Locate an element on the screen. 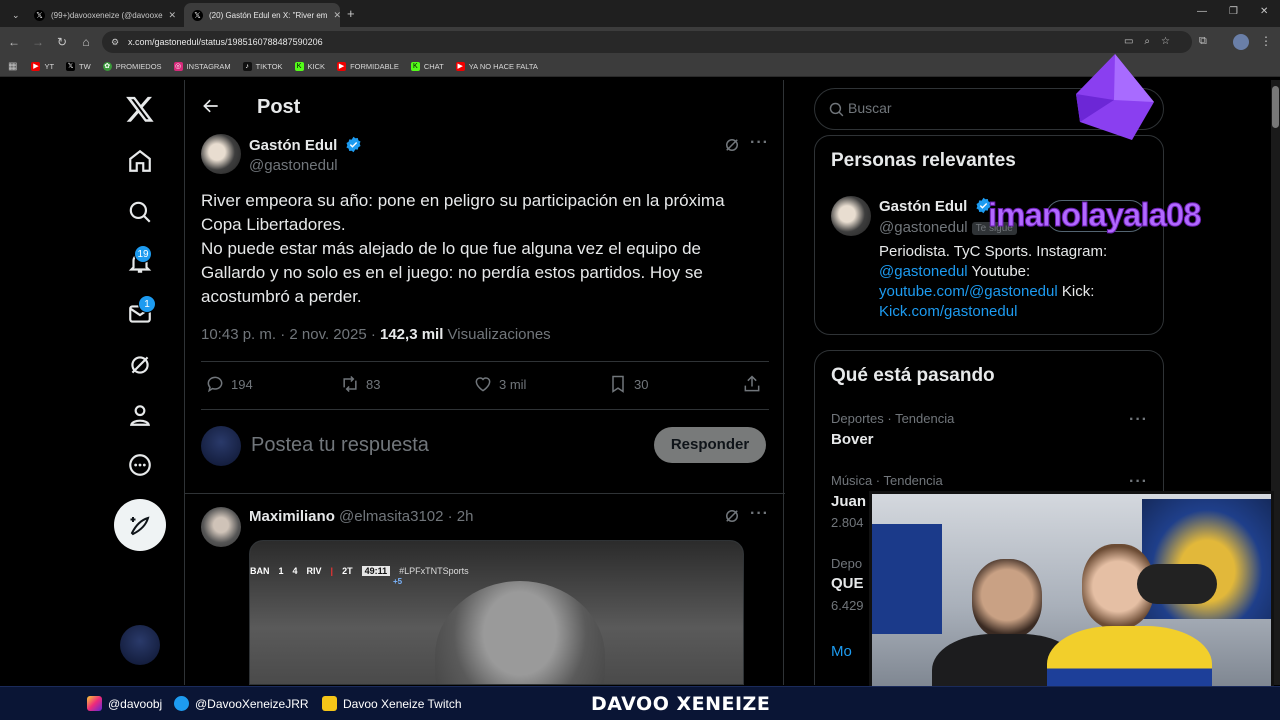  author-name-row: Gastón Edul is located at coordinates (305, 145).